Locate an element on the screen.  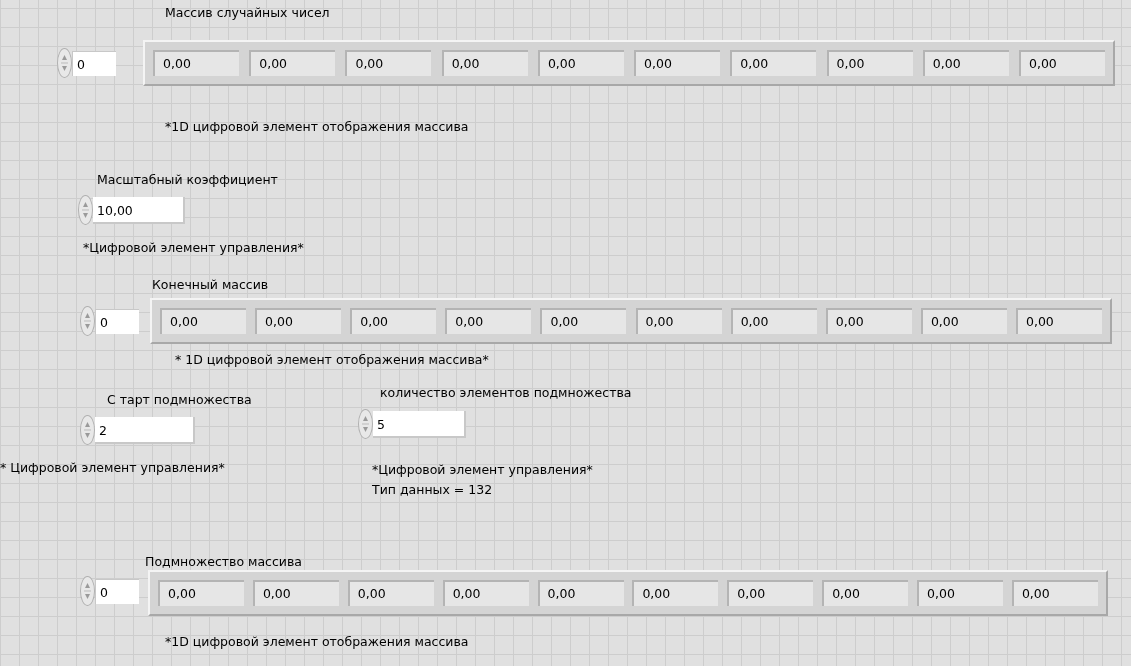
numeric-field: 5 is located at coordinates (419, 424).